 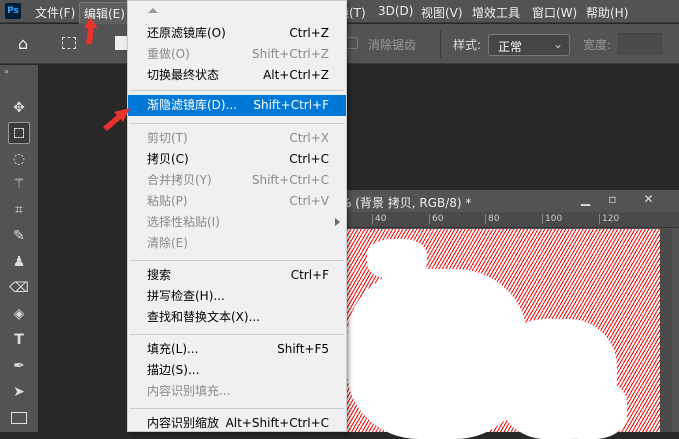 I want to click on annotation-arrows, so click(x=107, y=74).